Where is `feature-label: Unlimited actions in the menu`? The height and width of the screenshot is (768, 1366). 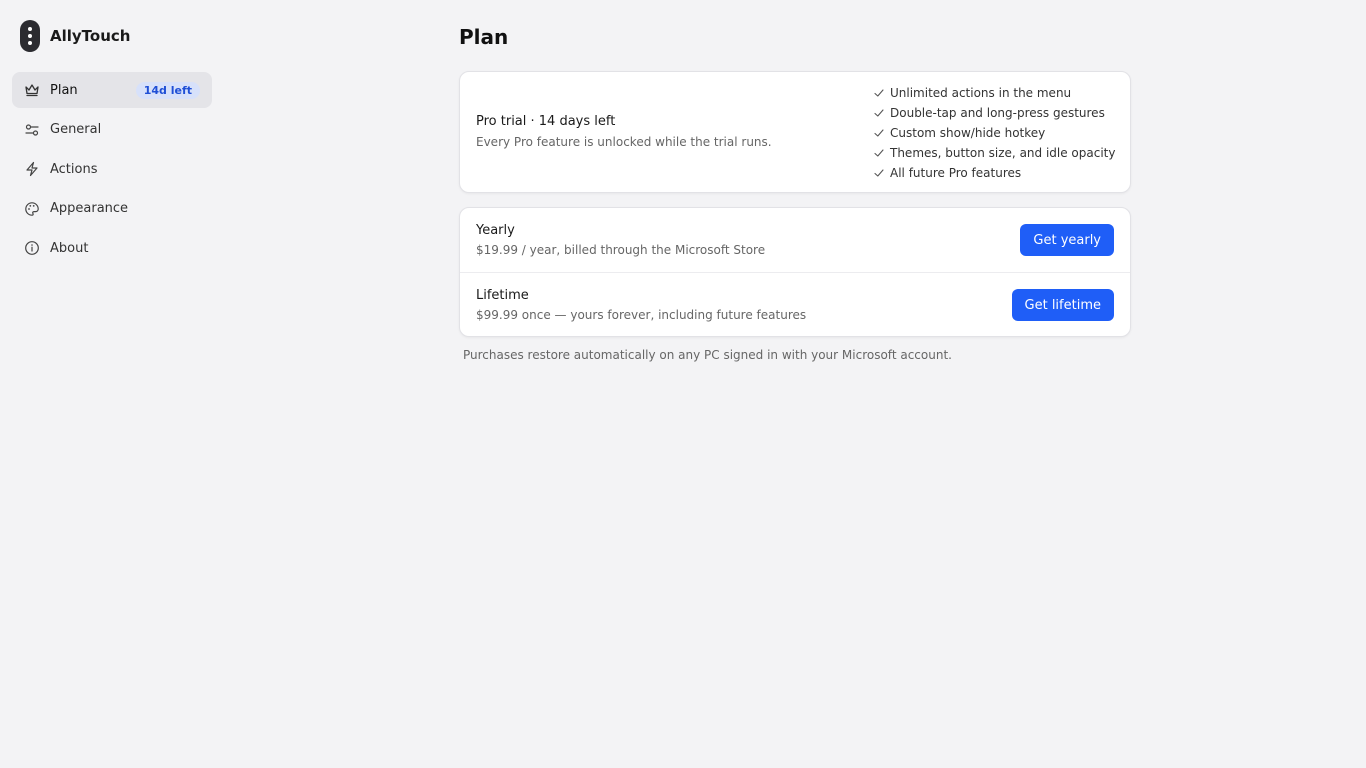 feature-label: Unlimited actions in the menu is located at coordinates (981, 93).